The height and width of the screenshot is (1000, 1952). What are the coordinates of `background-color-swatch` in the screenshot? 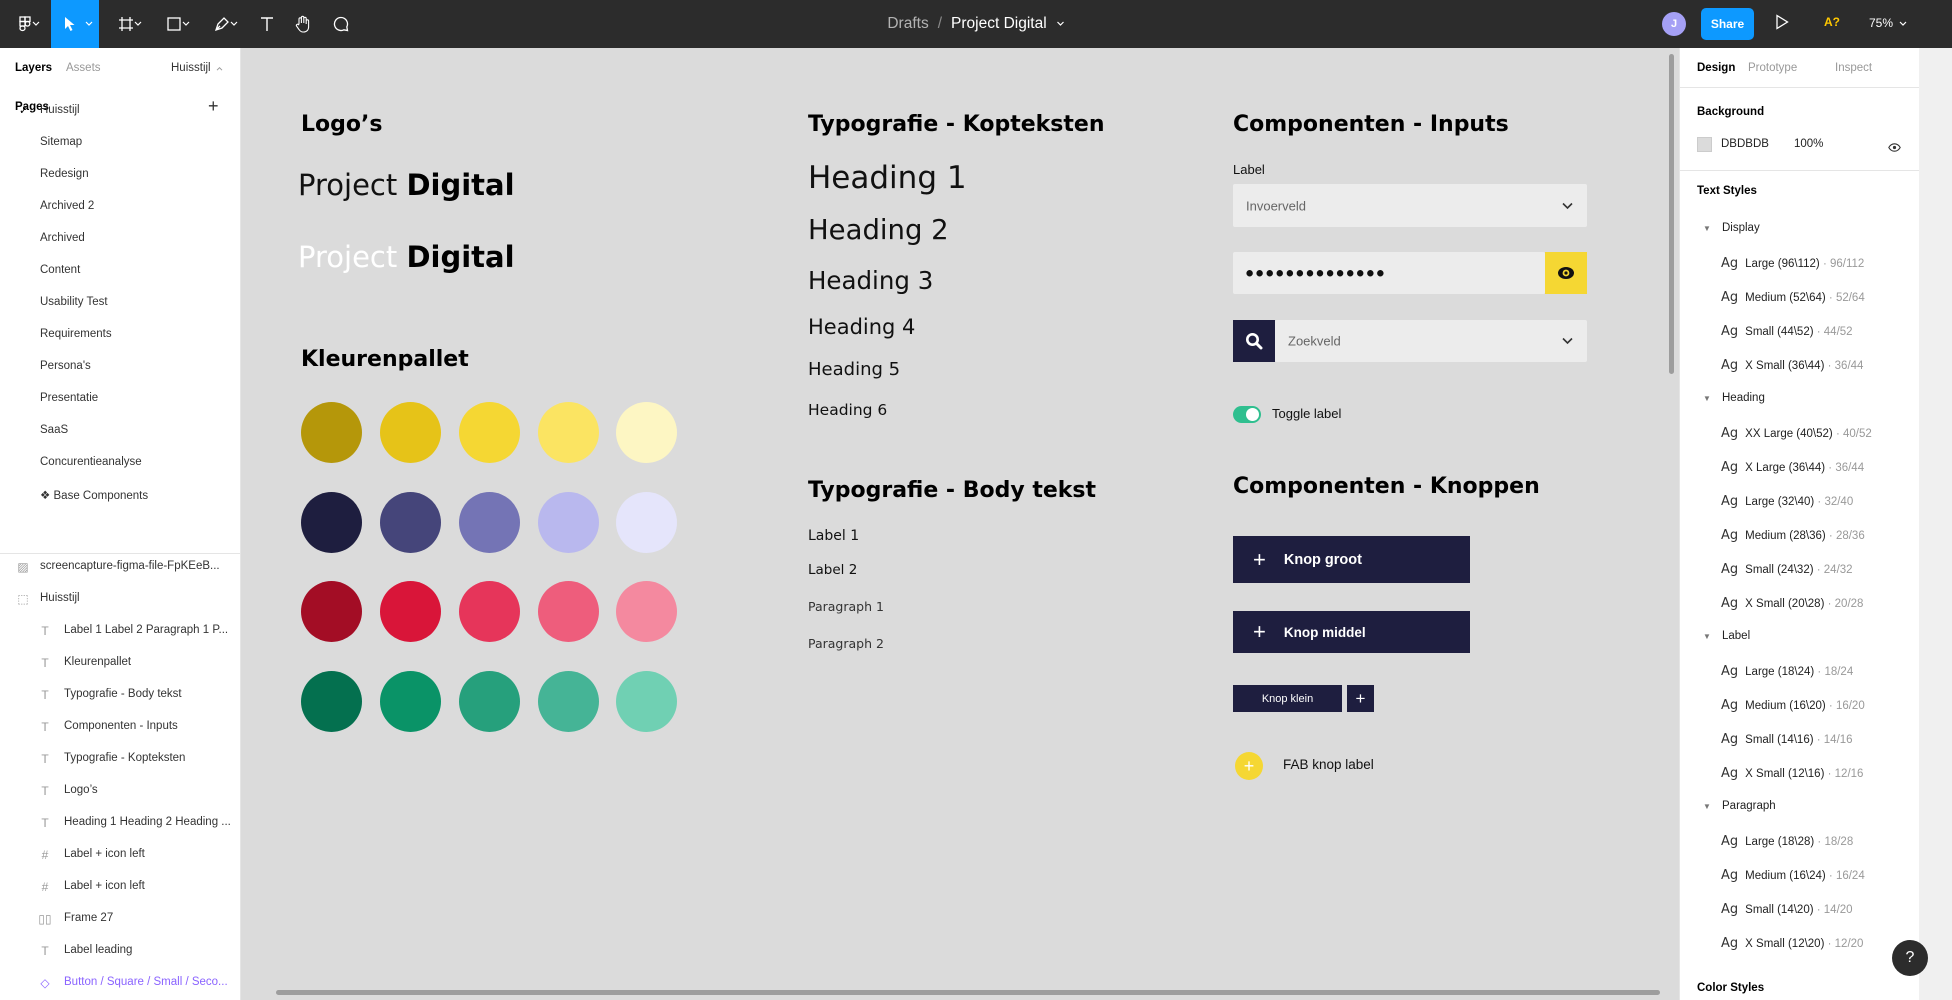 It's located at (1704, 144).